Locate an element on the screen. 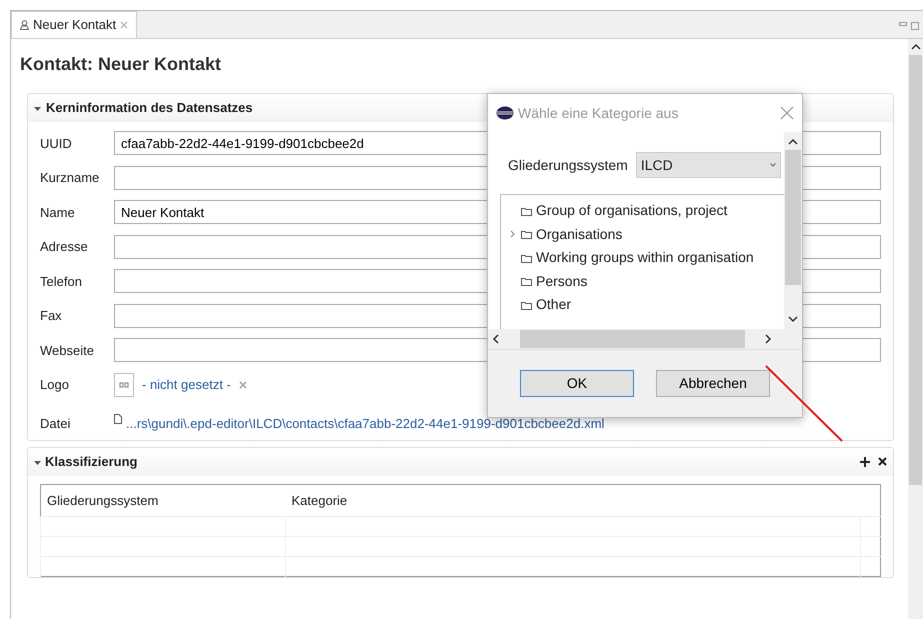 The image size is (923, 619). tree-item: Organisations is located at coordinates (642, 234).